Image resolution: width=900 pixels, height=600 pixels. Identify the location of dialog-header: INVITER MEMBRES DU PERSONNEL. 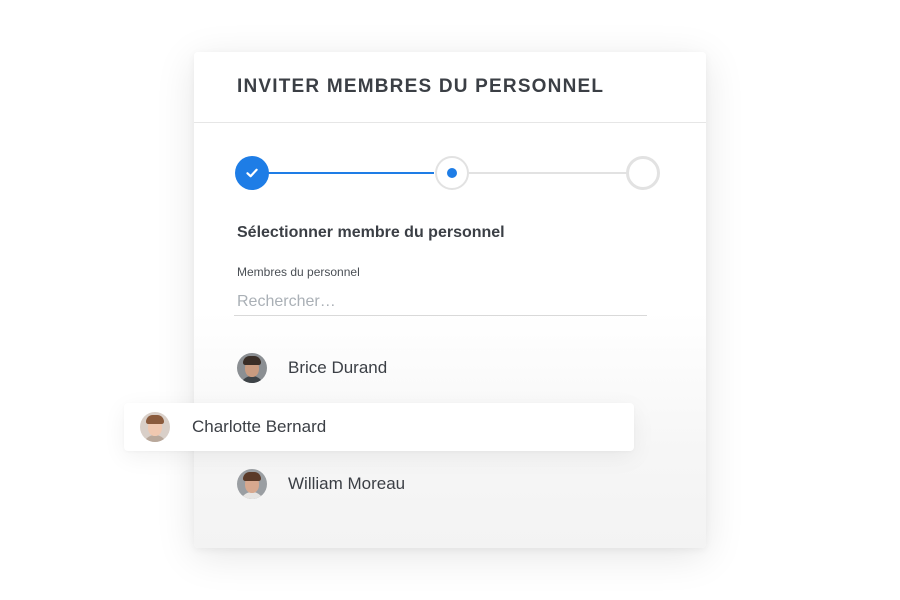
(450, 87).